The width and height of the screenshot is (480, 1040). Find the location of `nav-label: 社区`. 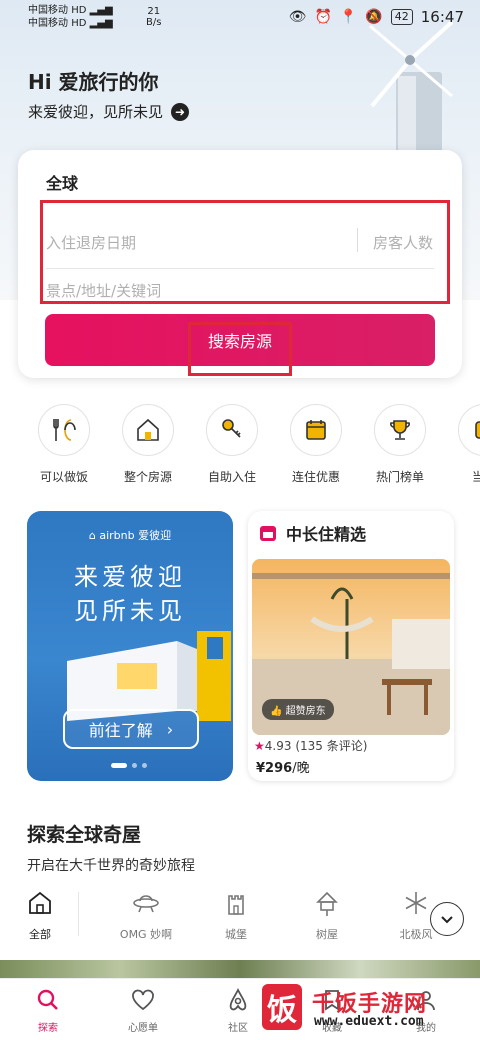

nav-label: 社区 is located at coordinates (238, 1028).